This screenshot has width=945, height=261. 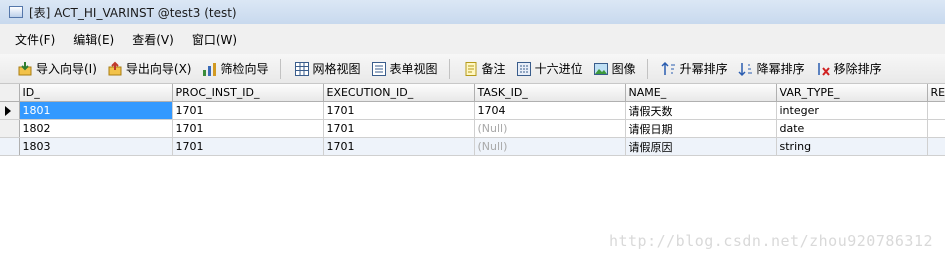 I want to click on table-row: 1803 1701 1701 (Null) 请假原因 string, so click(x=472, y=146).